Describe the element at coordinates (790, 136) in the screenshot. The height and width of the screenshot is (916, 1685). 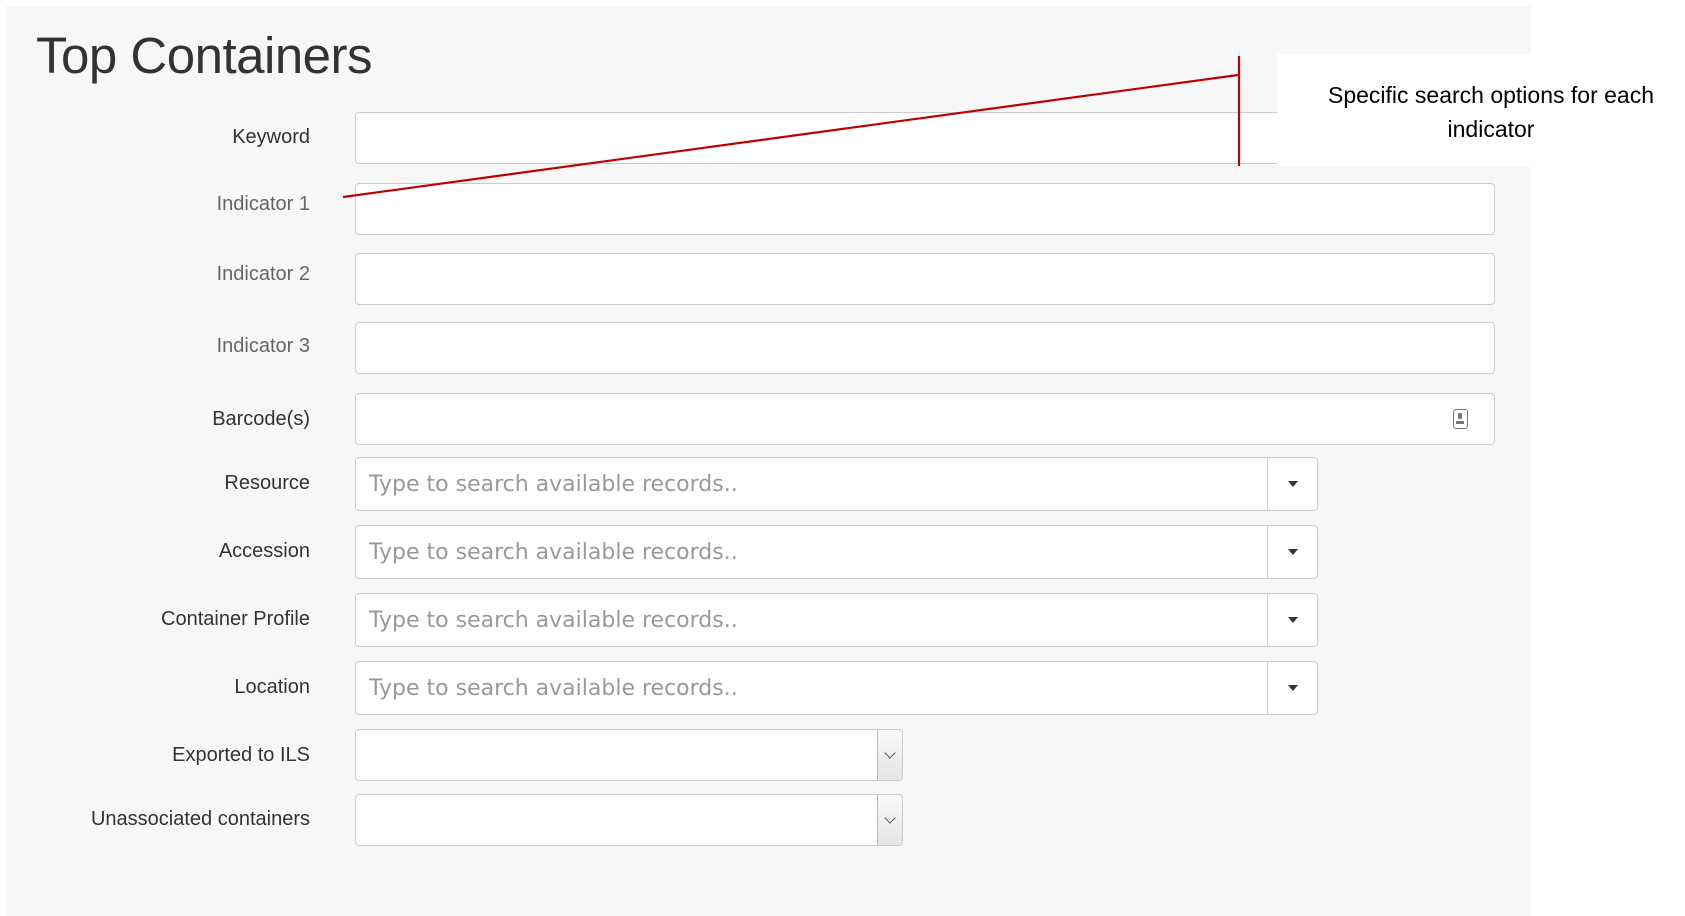
I see `annotation-pointer-line` at that location.